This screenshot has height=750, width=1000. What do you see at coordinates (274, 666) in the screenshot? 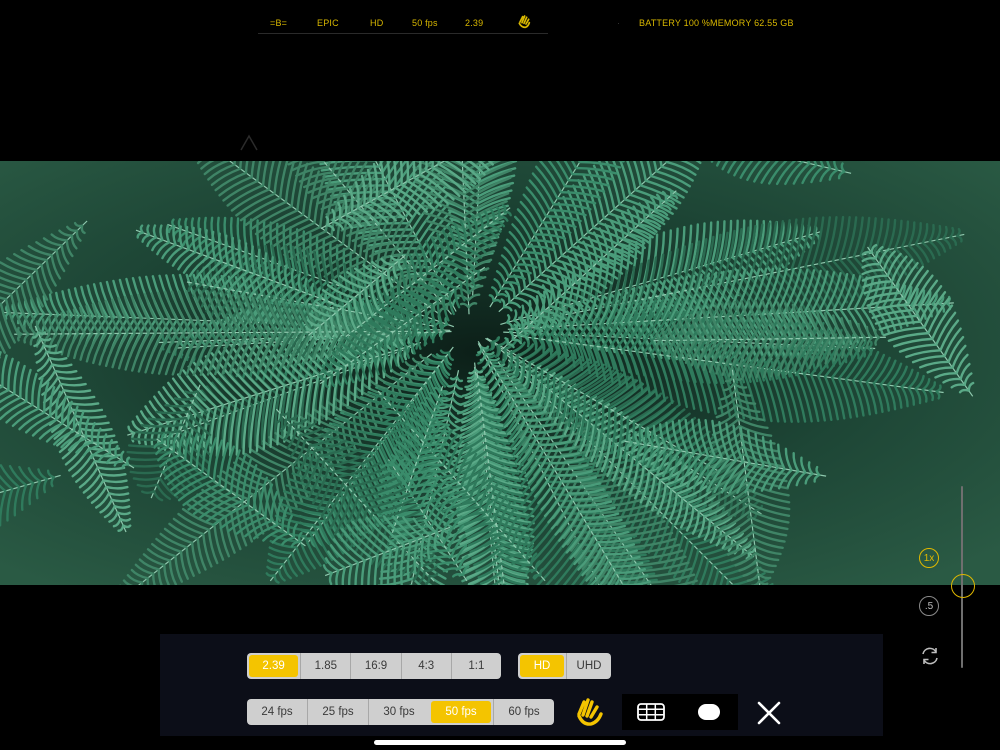
I see `aspect-option-2-39: 2.39` at bounding box center [274, 666].